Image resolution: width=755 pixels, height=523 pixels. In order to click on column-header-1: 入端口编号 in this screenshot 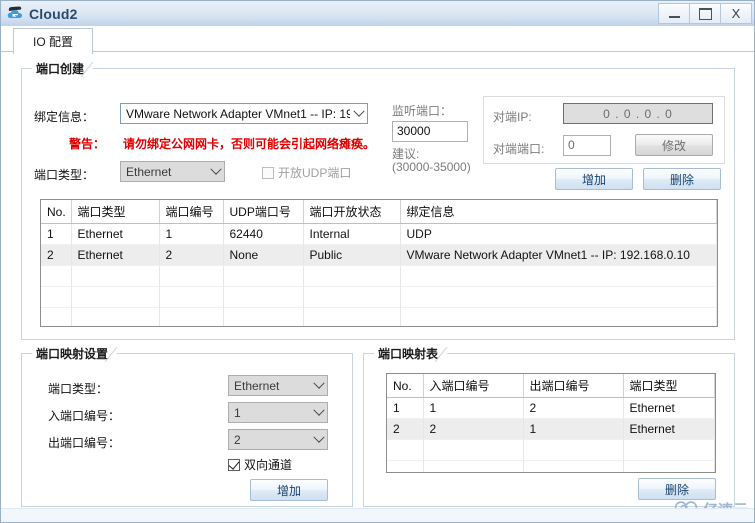, I will do `click(473, 386)`.